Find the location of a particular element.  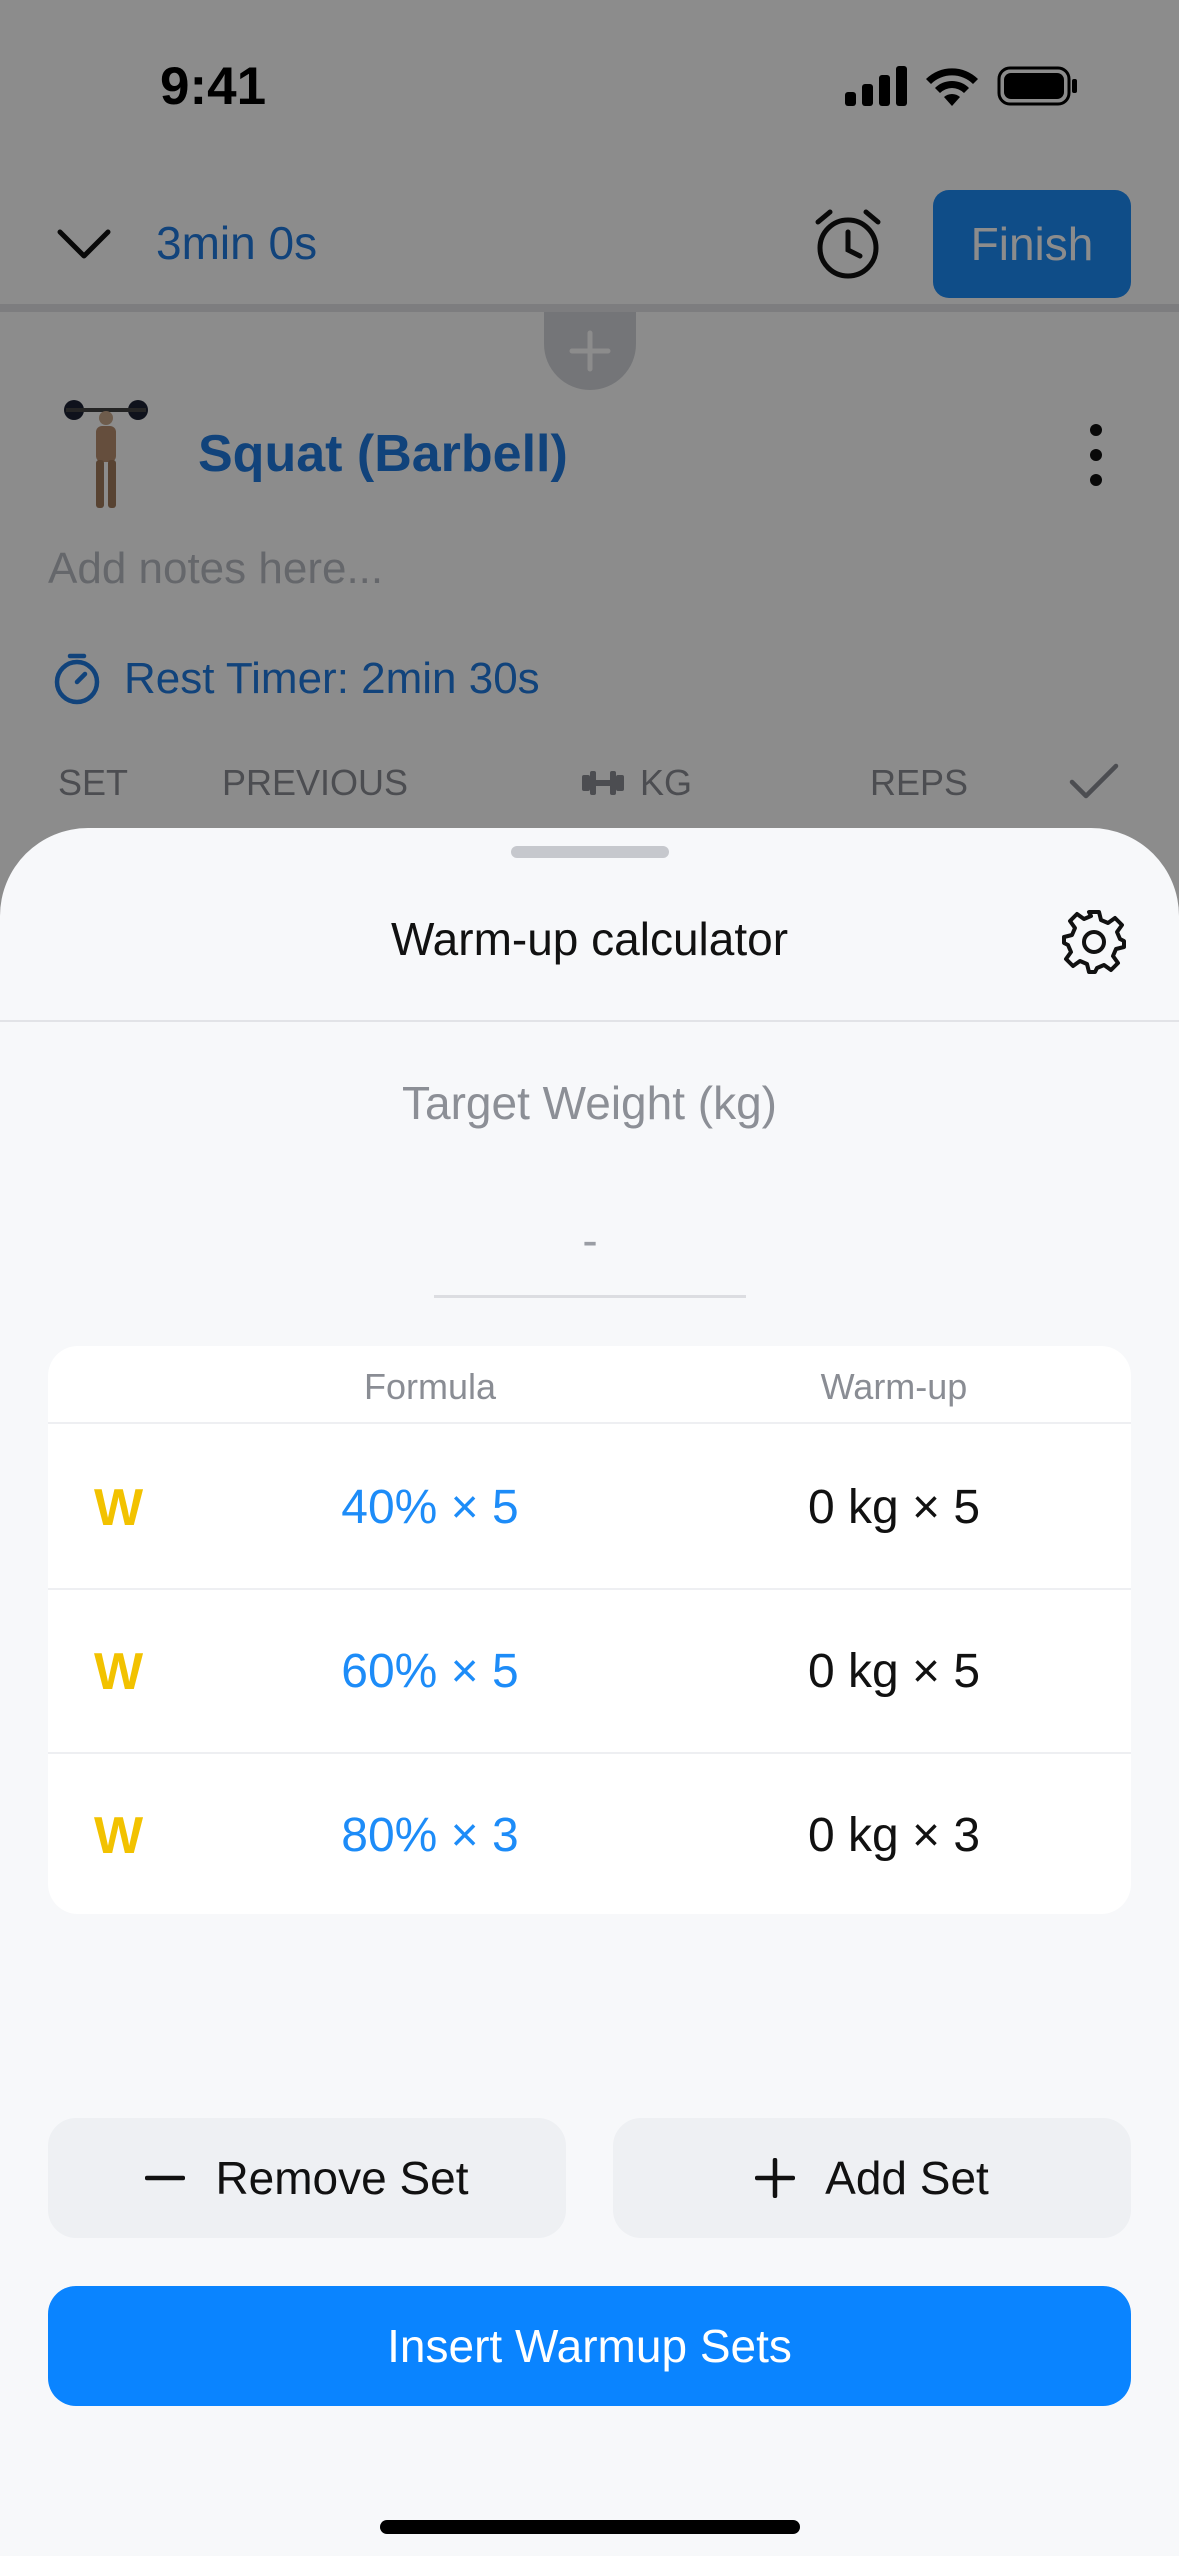

add-set-button: Add Set is located at coordinates (872, 2178).